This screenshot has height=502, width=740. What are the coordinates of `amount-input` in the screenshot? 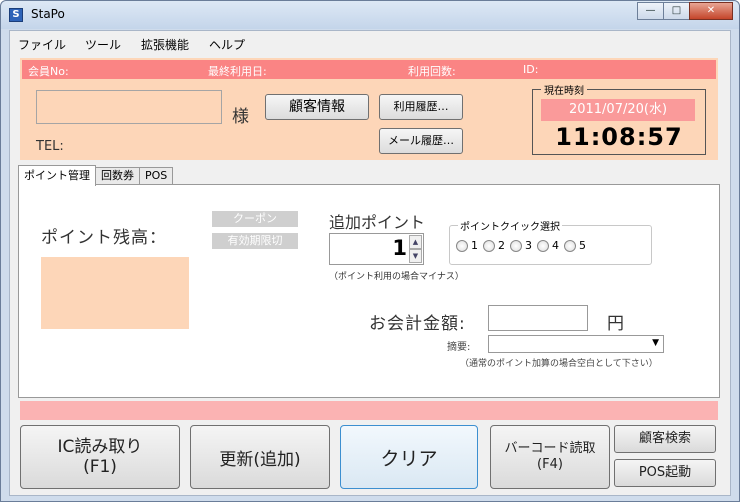 It's located at (538, 318).